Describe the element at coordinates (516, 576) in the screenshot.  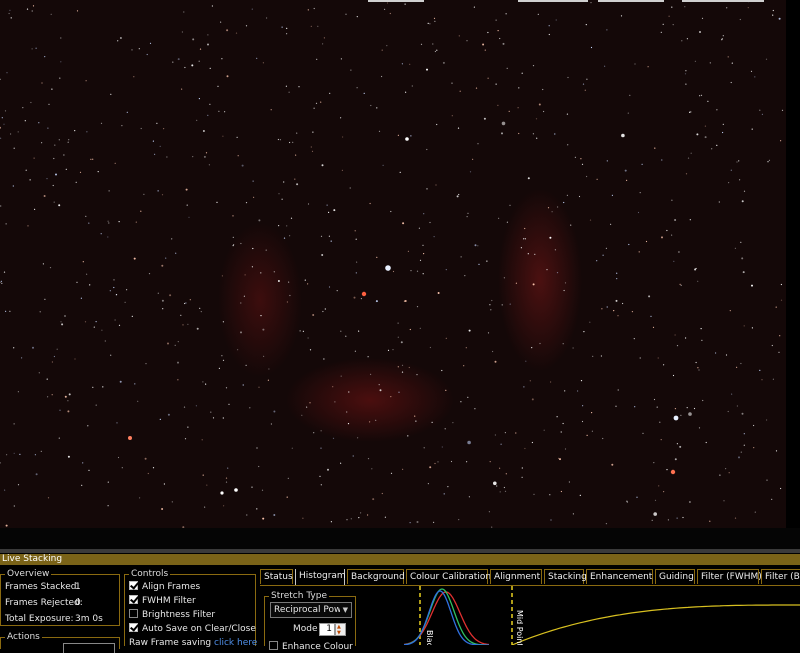
I see `tab-alignment: Alignment` at that location.